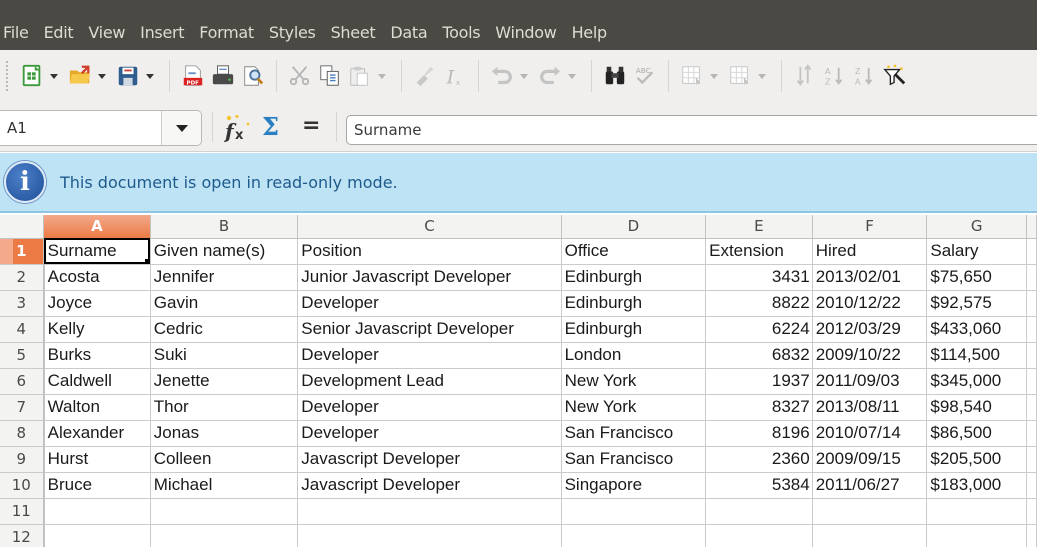 This screenshot has height=547, width=1037. Describe the element at coordinates (870, 251) in the screenshot. I see `cell-f1: Hired` at that location.